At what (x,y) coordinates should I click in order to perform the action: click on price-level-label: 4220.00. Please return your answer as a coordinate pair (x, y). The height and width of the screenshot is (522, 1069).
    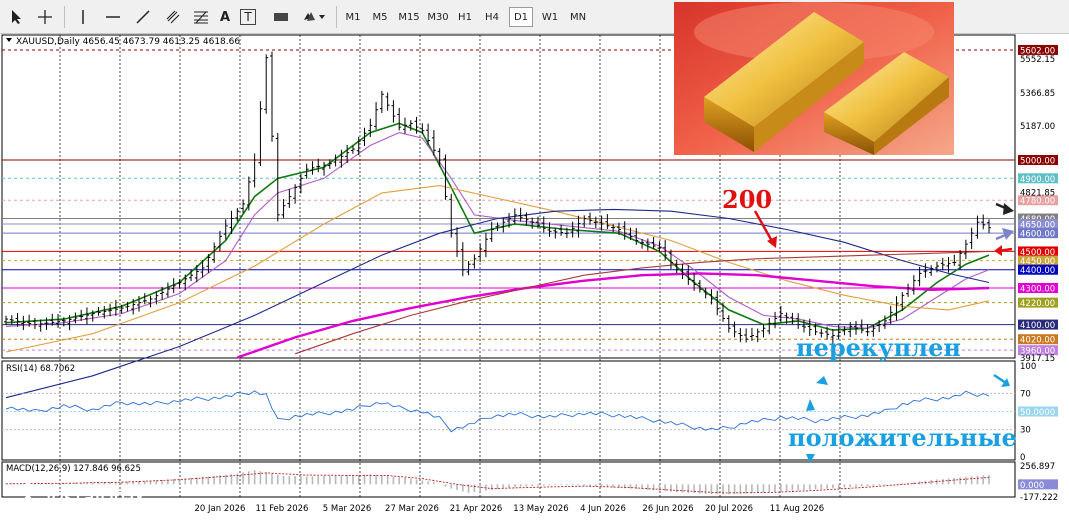
    Looking at the image, I should click on (1037, 304).